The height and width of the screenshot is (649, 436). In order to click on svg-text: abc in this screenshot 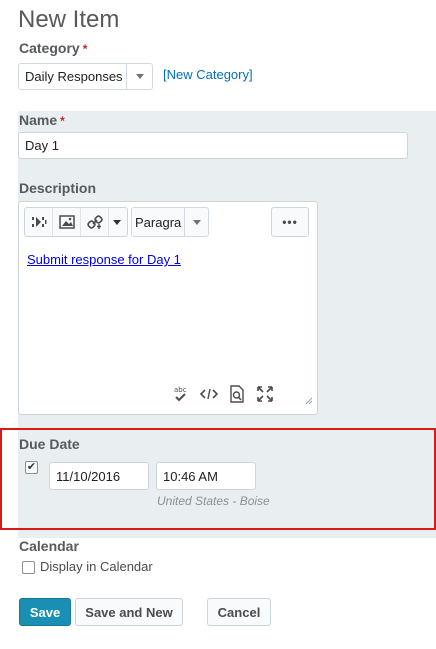, I will do `click(180, 390)`.